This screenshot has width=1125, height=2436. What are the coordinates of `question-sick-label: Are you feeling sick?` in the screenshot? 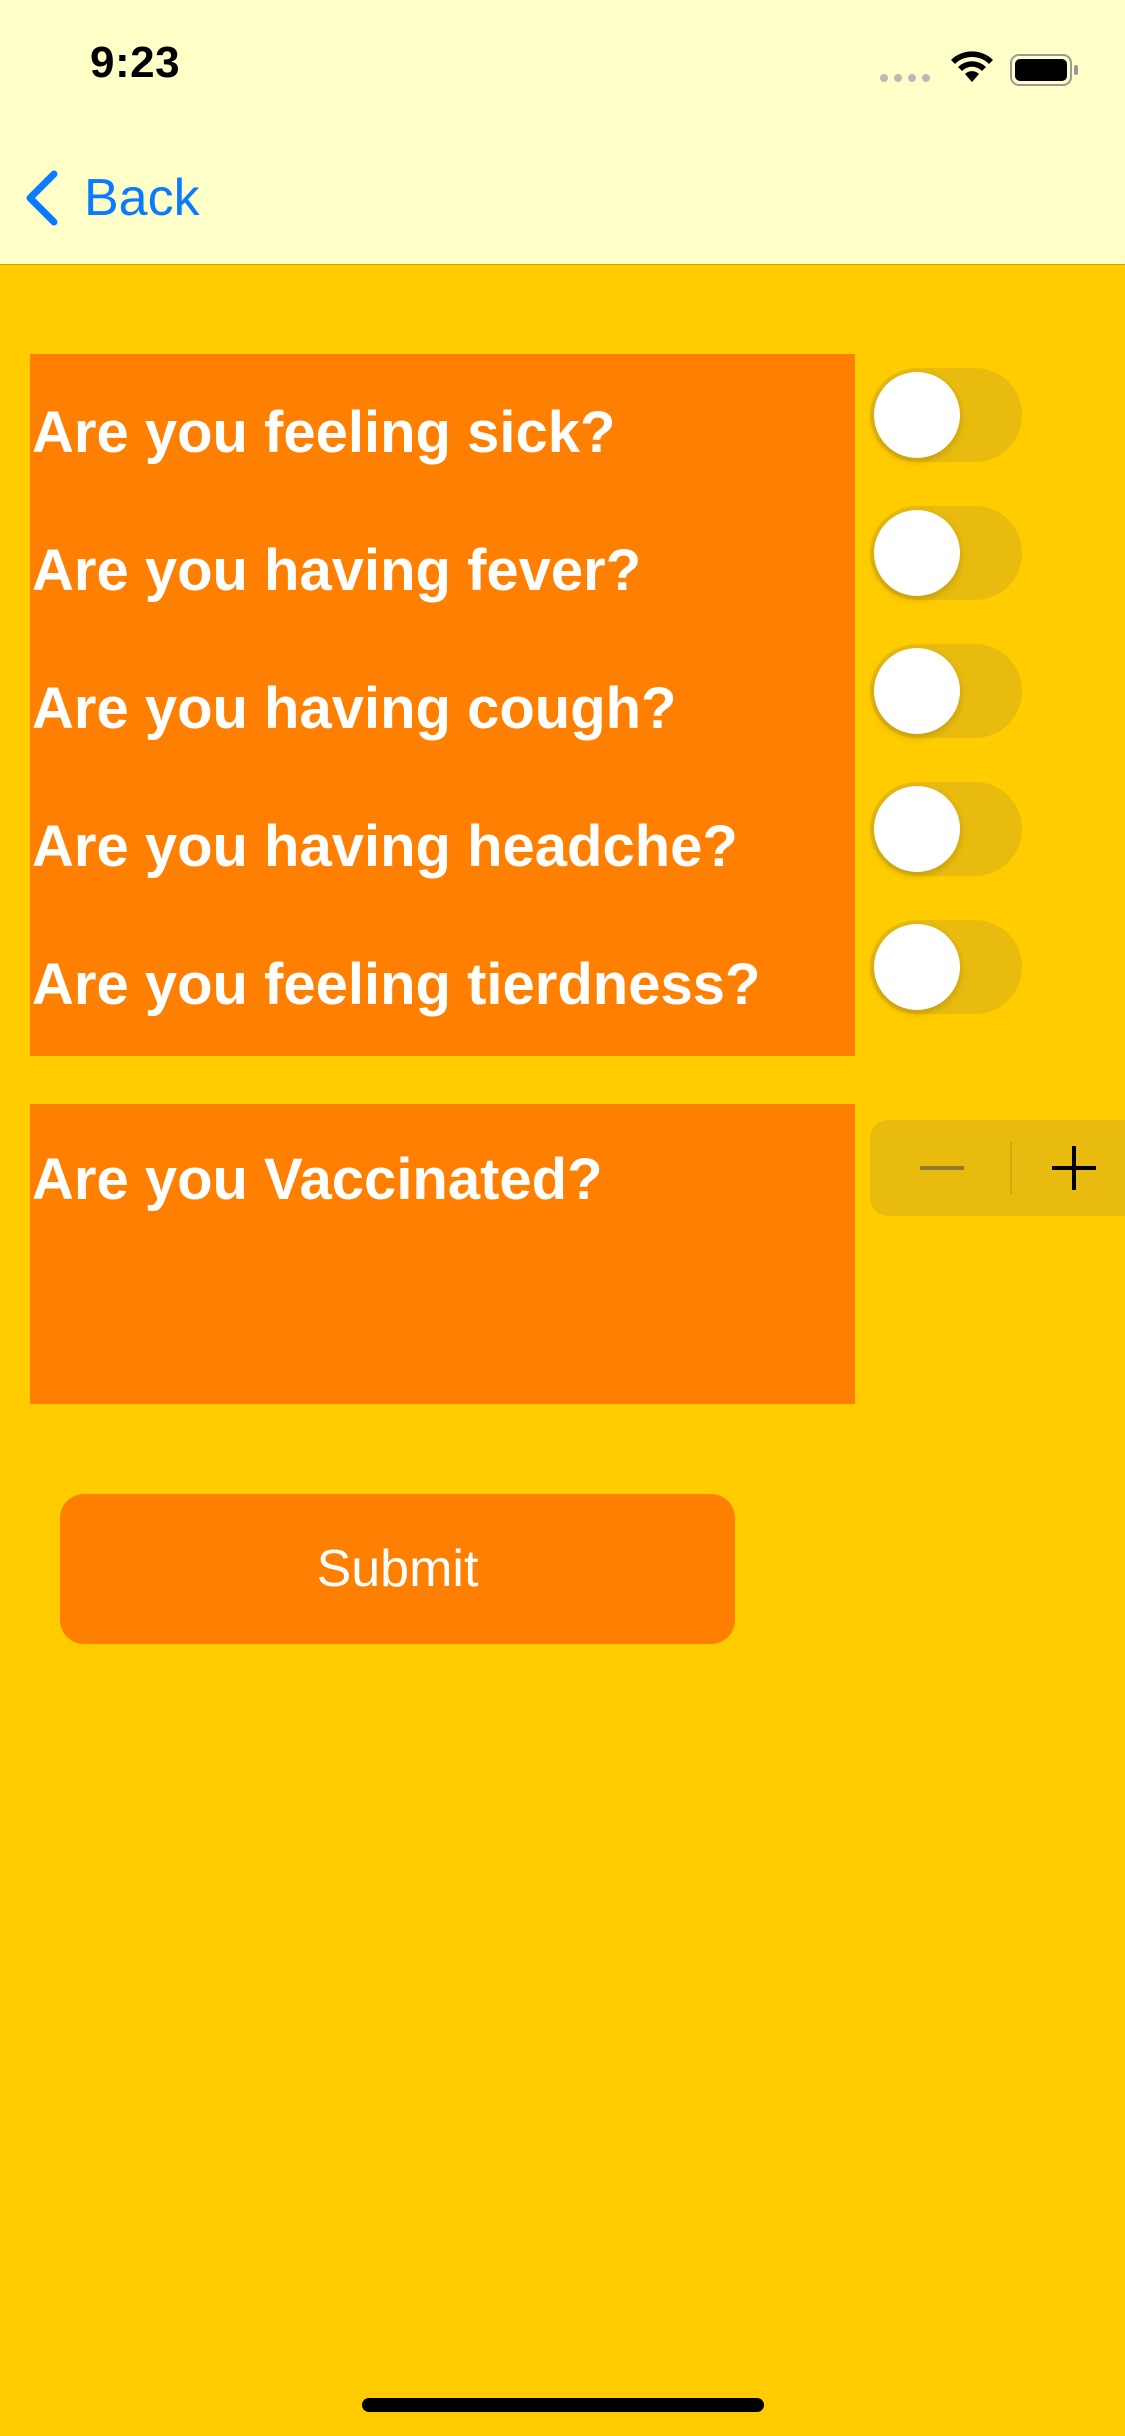 It's located at (324, 432).